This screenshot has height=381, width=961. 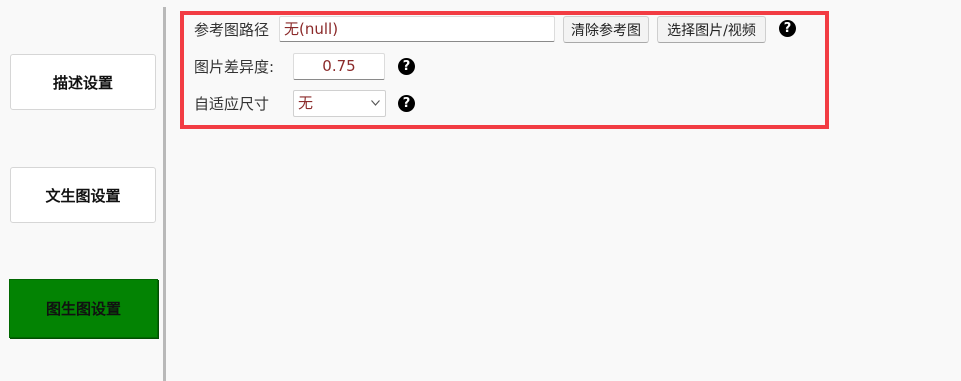 I want to click on clear-reference-button: 清除参考图, so click(x=606, y=29).